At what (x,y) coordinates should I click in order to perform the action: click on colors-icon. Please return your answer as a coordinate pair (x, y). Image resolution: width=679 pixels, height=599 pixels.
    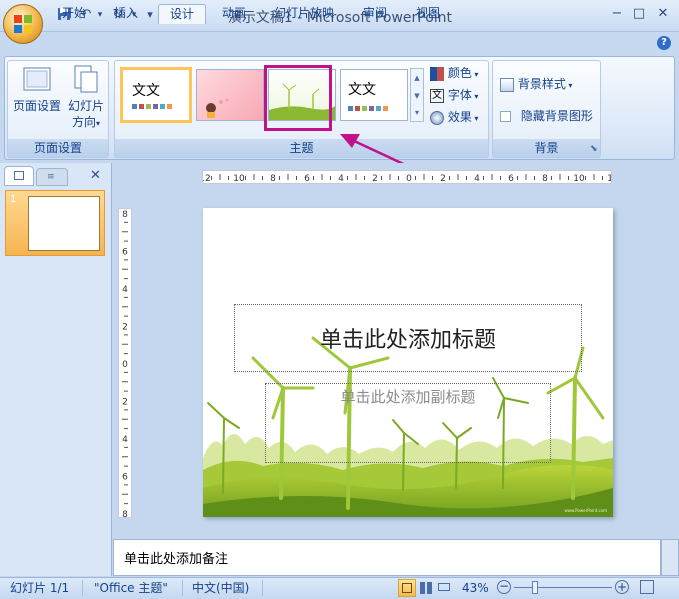
    Looking at the image, I should click on (437, 73).